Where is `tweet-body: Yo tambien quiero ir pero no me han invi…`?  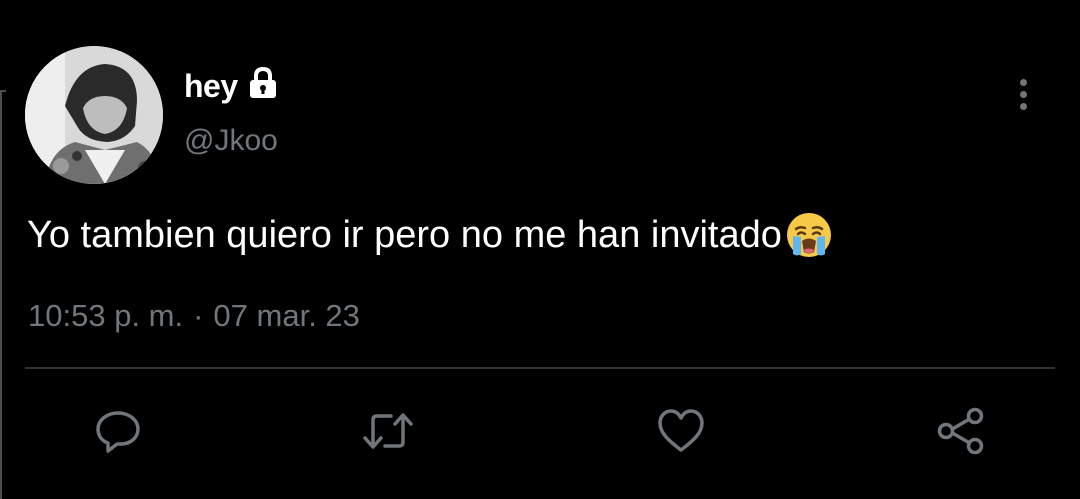 tweet-body: Yo tambien quiero ir pero no me han invi… is located at coordinates (430, 235).